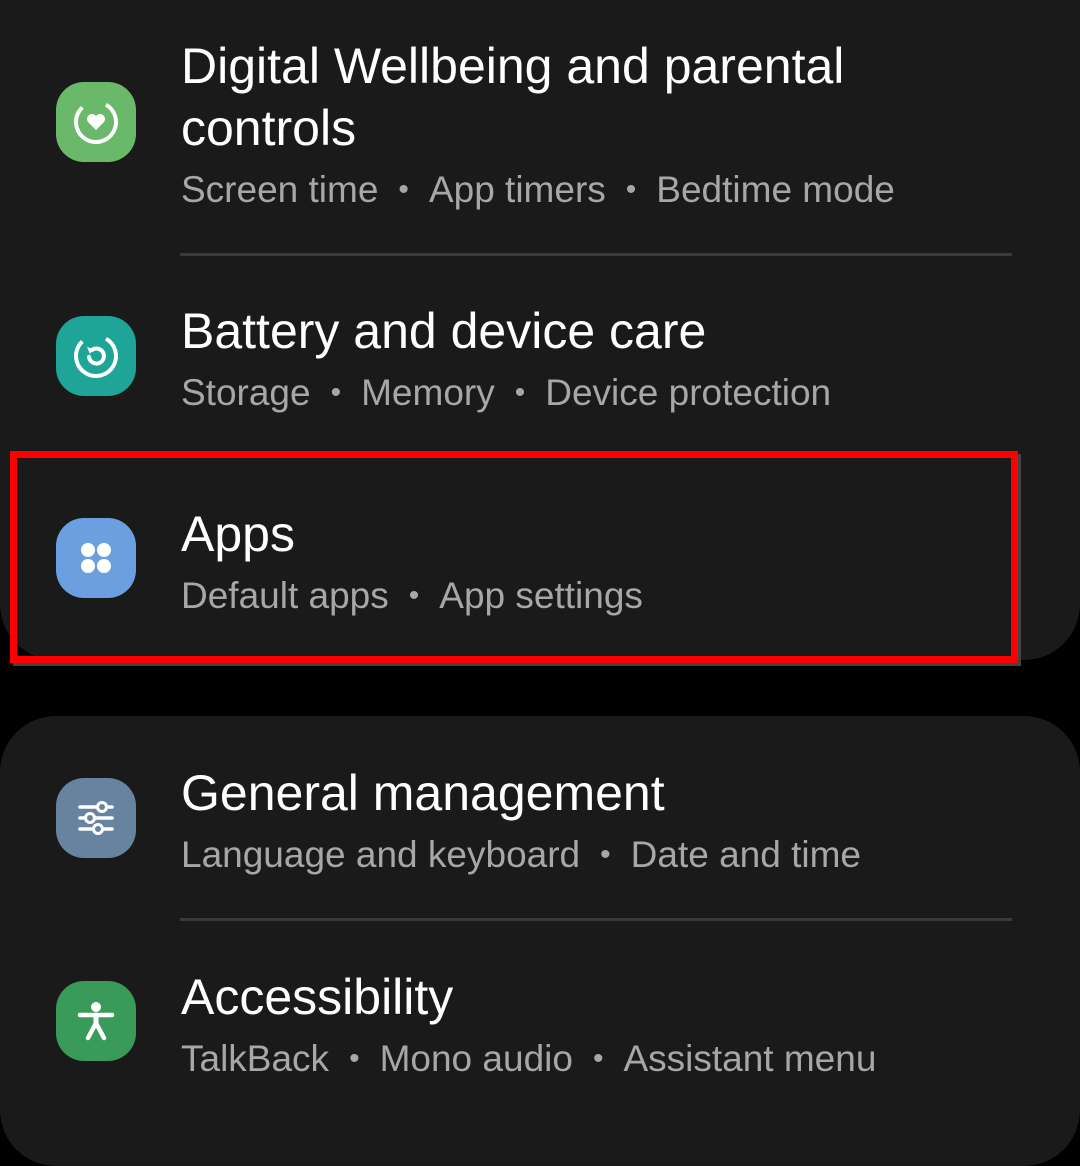 Image resolution: width=1080 pixels, height=1166 pixels. What do you see at coordinates (506, 393) in the screenshot?
I see `battery-device-care-subtitle: Storage • Memory • Device protection` at bounding box center [506, 393].